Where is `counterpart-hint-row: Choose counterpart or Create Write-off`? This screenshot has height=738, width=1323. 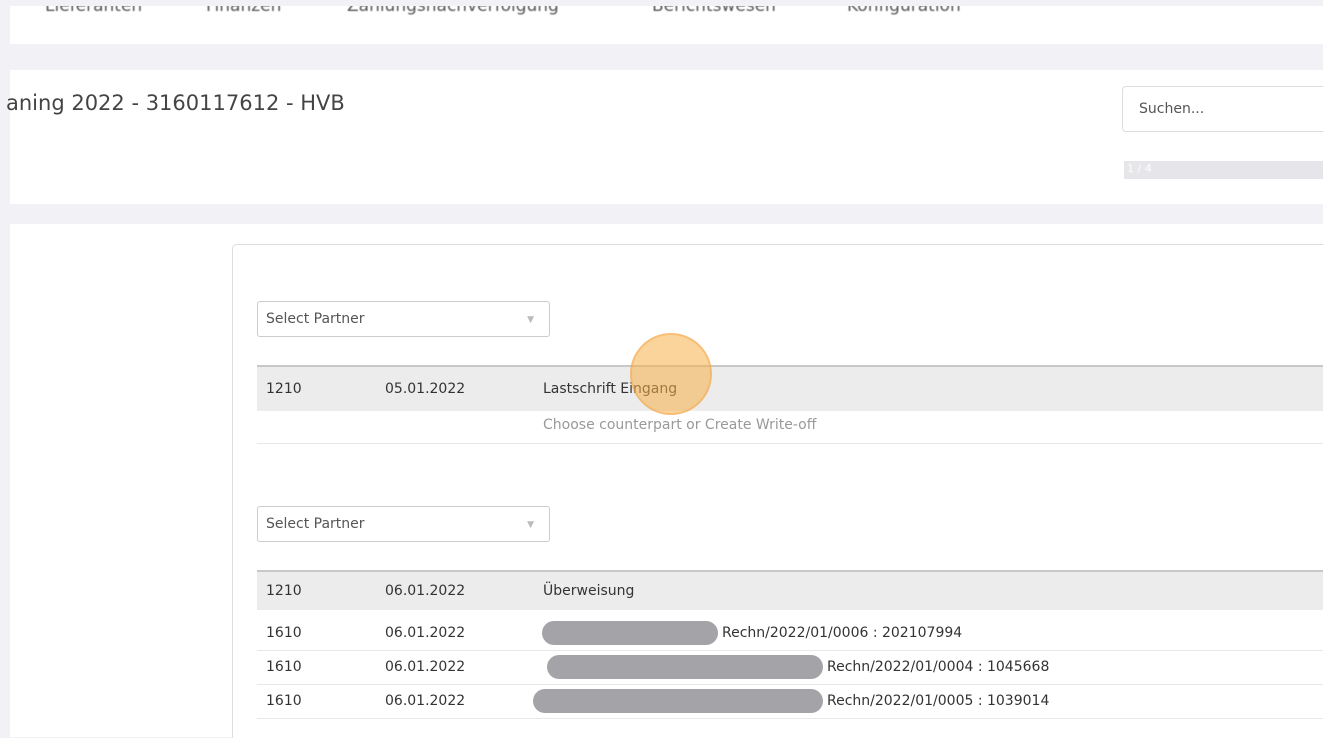 counterpart-hint-row: Choose counterpart or Create Write-off is located at coordinates (790, 427).